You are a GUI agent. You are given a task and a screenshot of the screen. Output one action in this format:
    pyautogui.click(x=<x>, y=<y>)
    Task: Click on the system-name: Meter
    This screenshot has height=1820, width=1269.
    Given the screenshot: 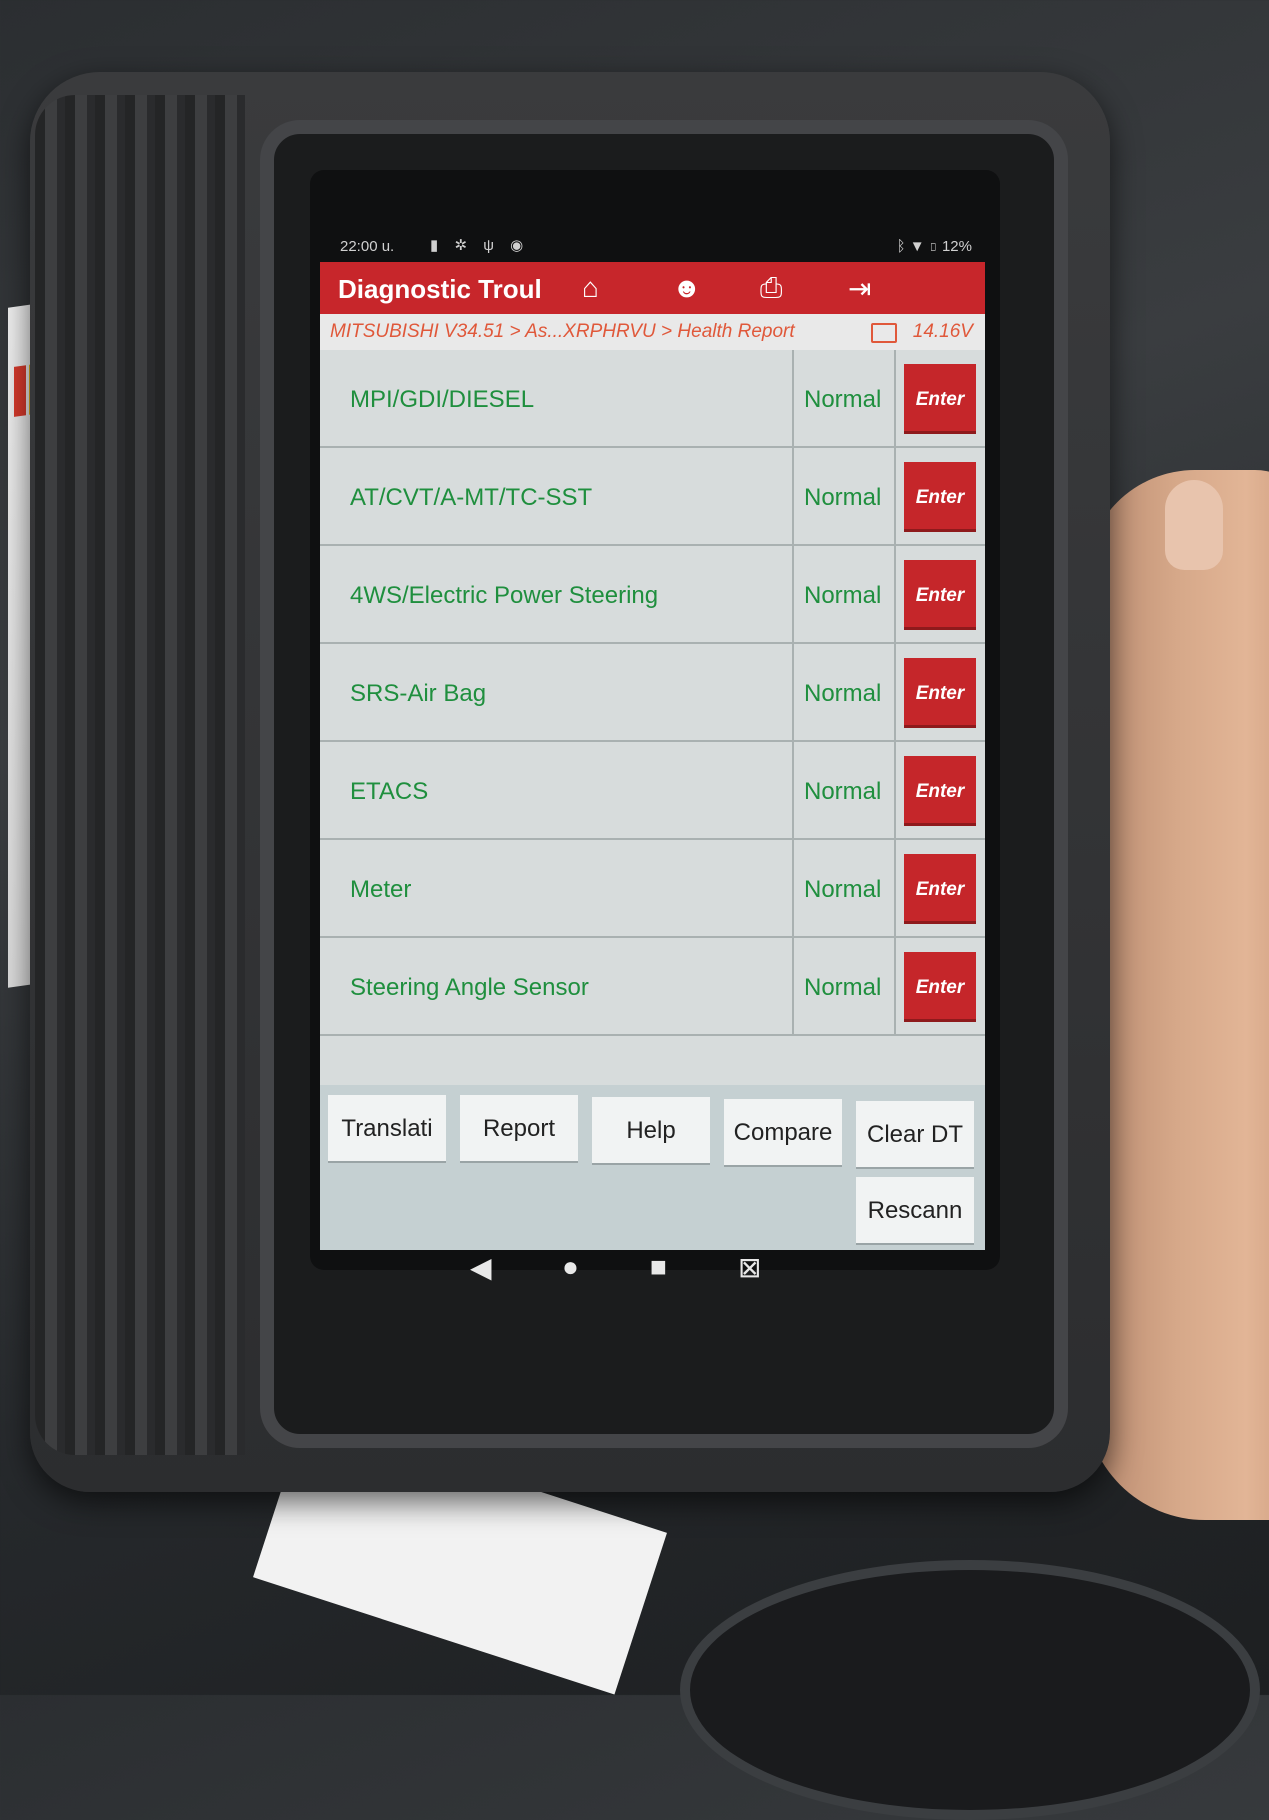 What is the action you would take?
    pyautogui.click(x=381, y=889)
    